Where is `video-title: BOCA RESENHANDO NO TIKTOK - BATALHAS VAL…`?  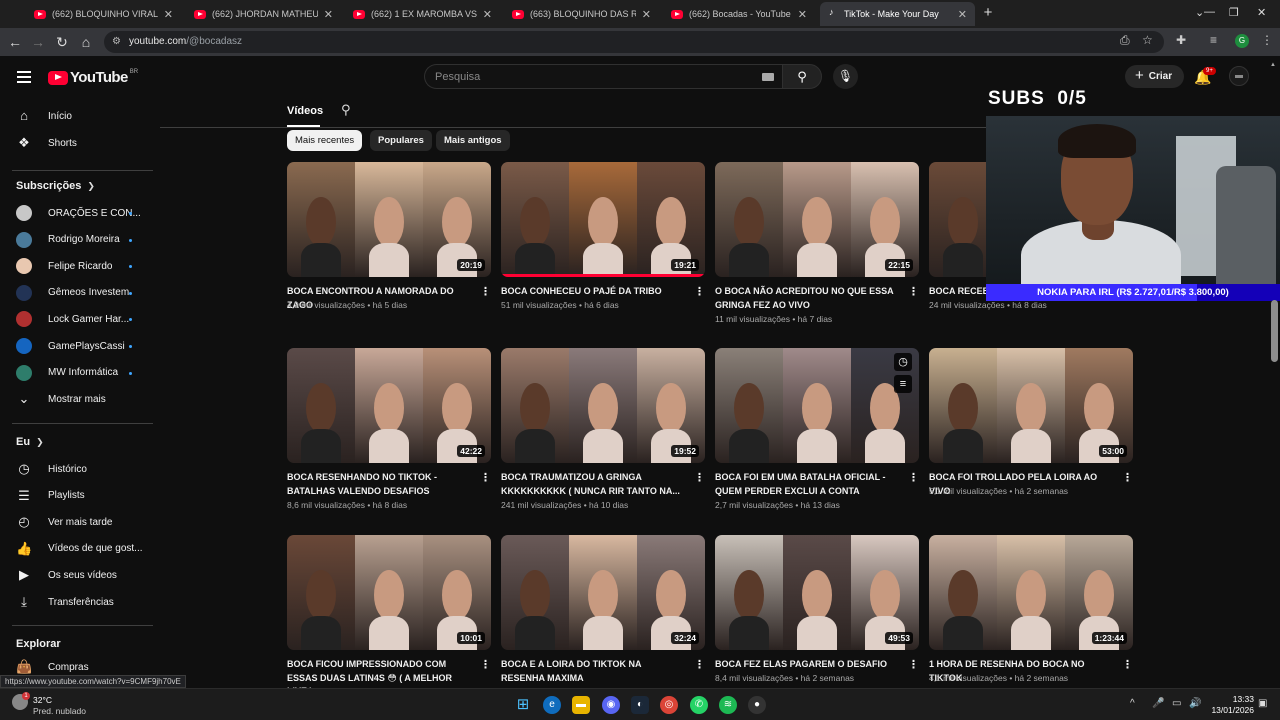 video-title: BOCA RESENHANDO NO TIKTOK - BATALHAS VAL… is located at coordinates (380, 484).